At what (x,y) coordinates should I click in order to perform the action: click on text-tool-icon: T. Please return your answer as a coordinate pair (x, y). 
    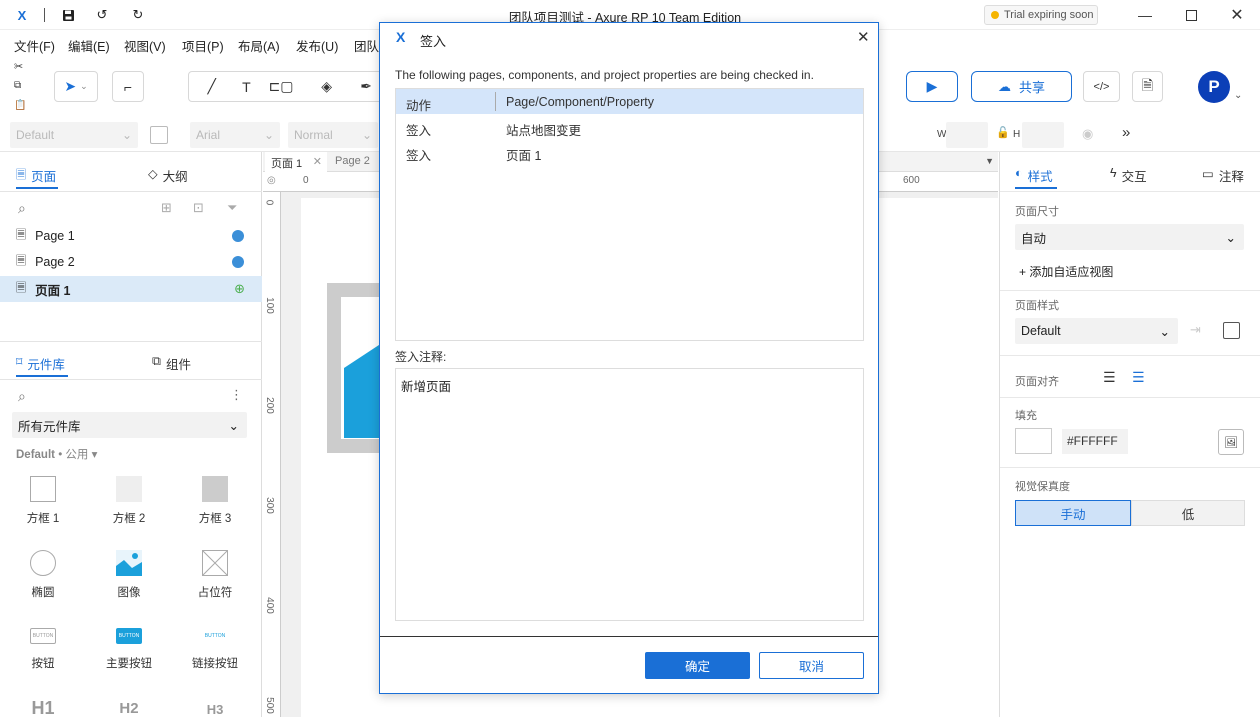
    Looking at the image, I should click on (247, 87).